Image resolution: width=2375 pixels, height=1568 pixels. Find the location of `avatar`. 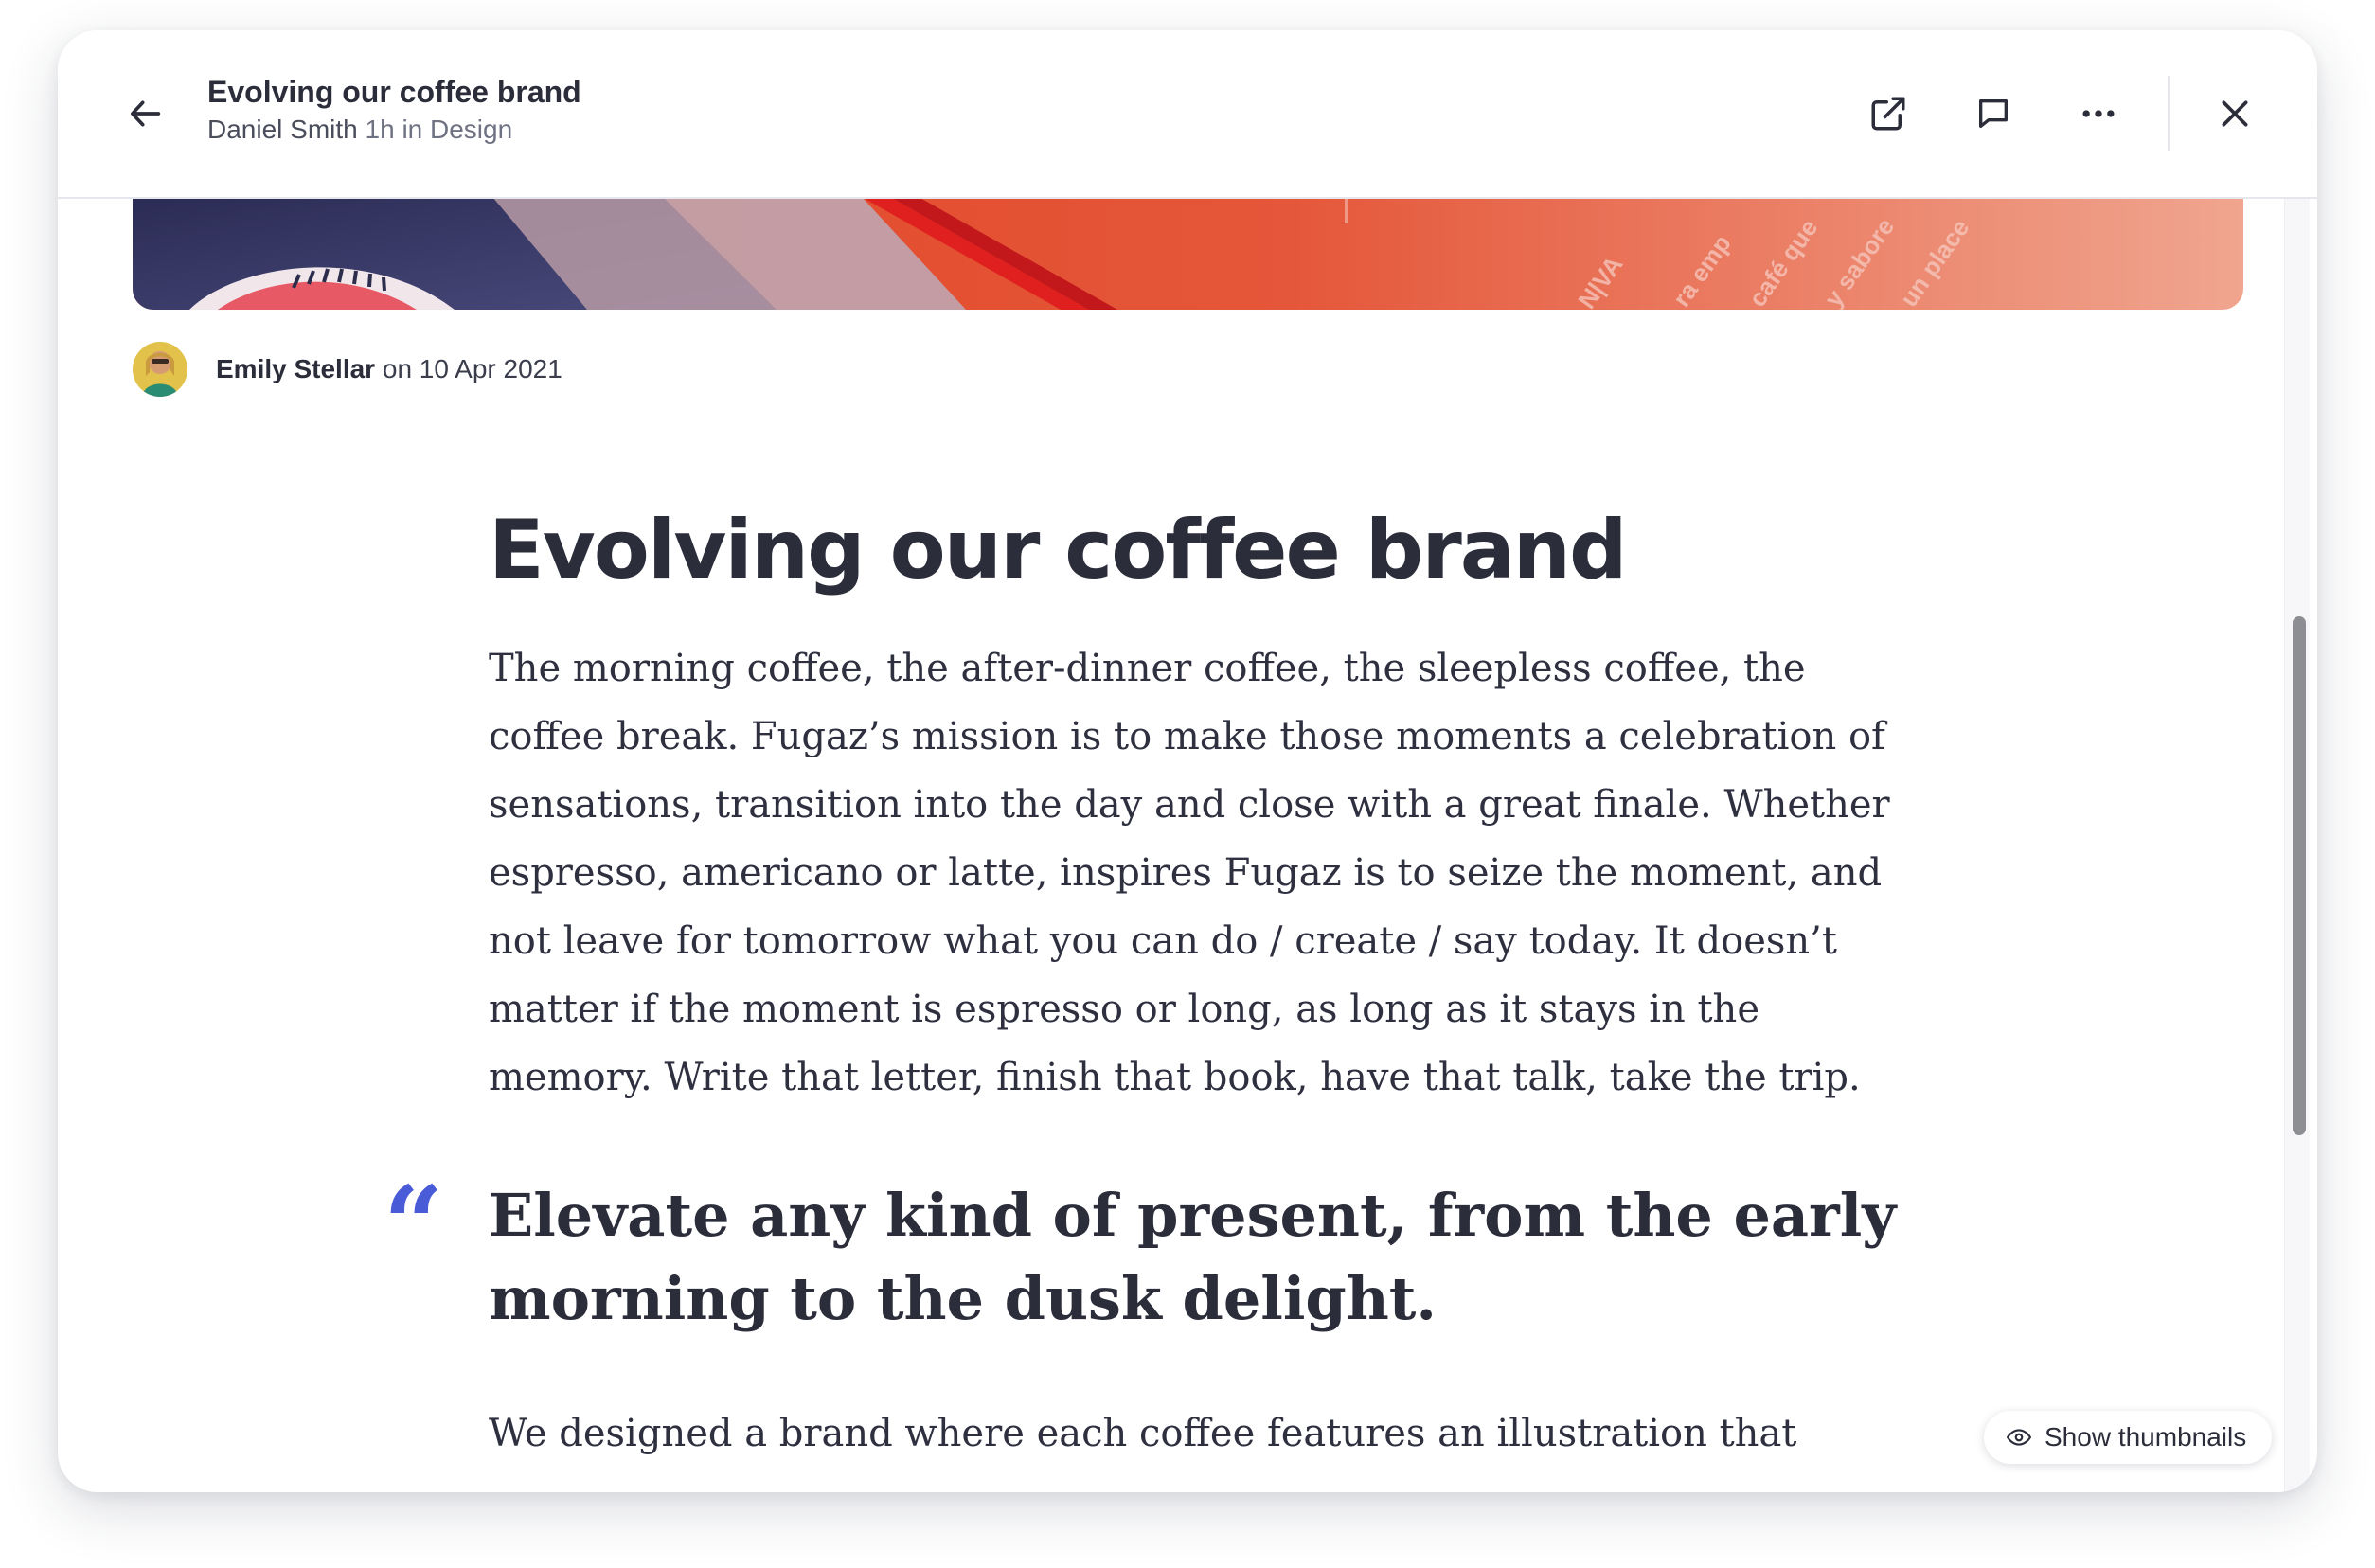

avatar is located at coordinates (160, 369).